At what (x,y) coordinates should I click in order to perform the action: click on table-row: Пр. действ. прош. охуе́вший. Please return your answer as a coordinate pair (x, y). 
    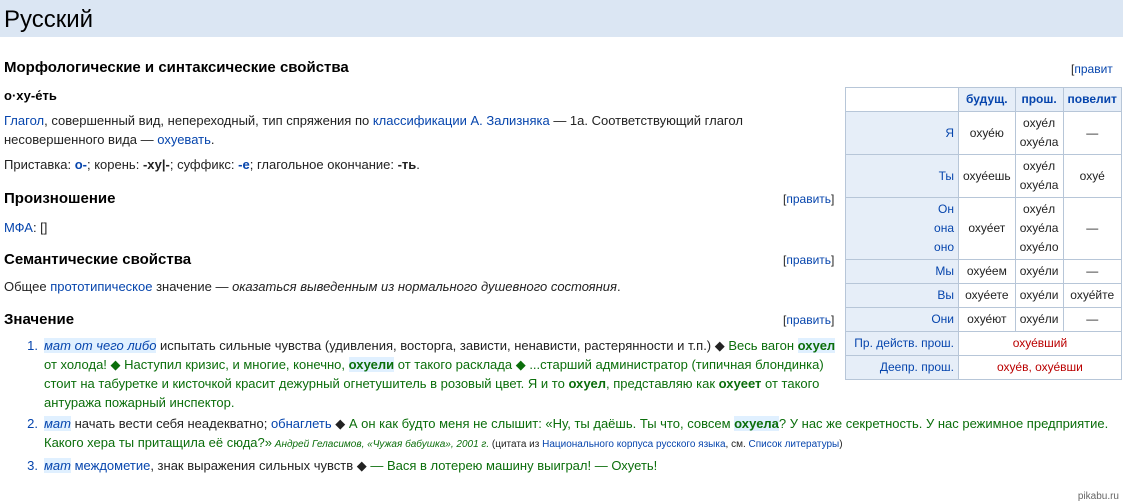
    Looking at the image, I should click on (983, 343).